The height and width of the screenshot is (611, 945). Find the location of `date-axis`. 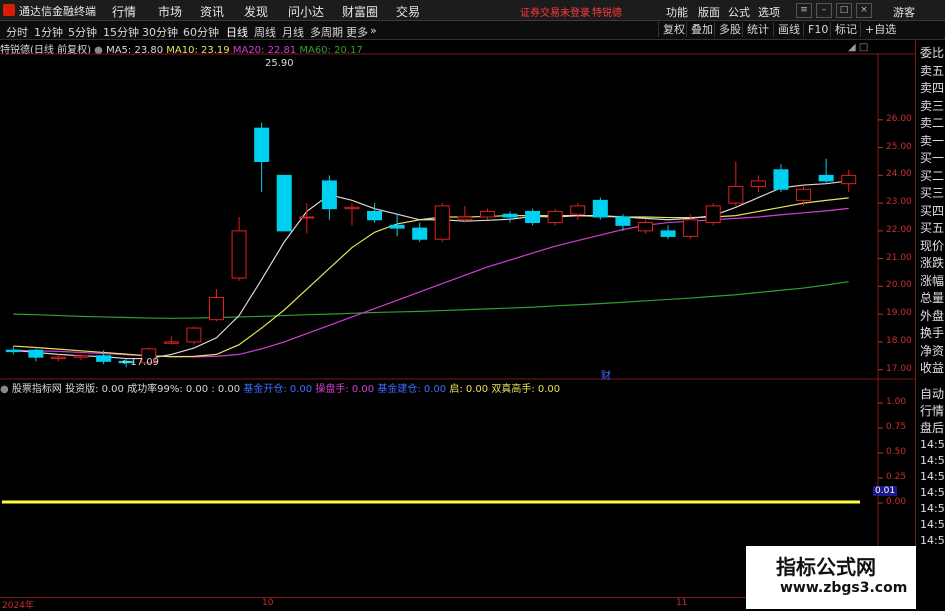

date-axis is located at coordinates (435, 603).